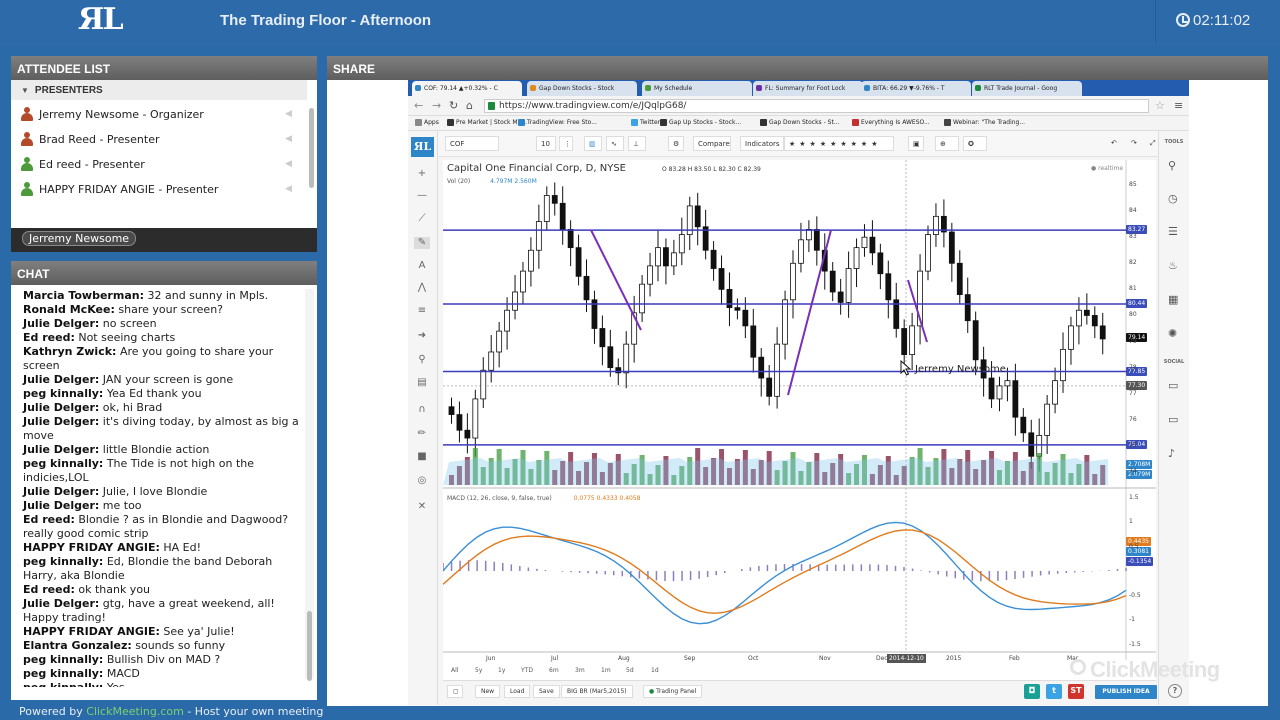  I want to click on ideas-bulb-icon: ✪, so click(975, 143).